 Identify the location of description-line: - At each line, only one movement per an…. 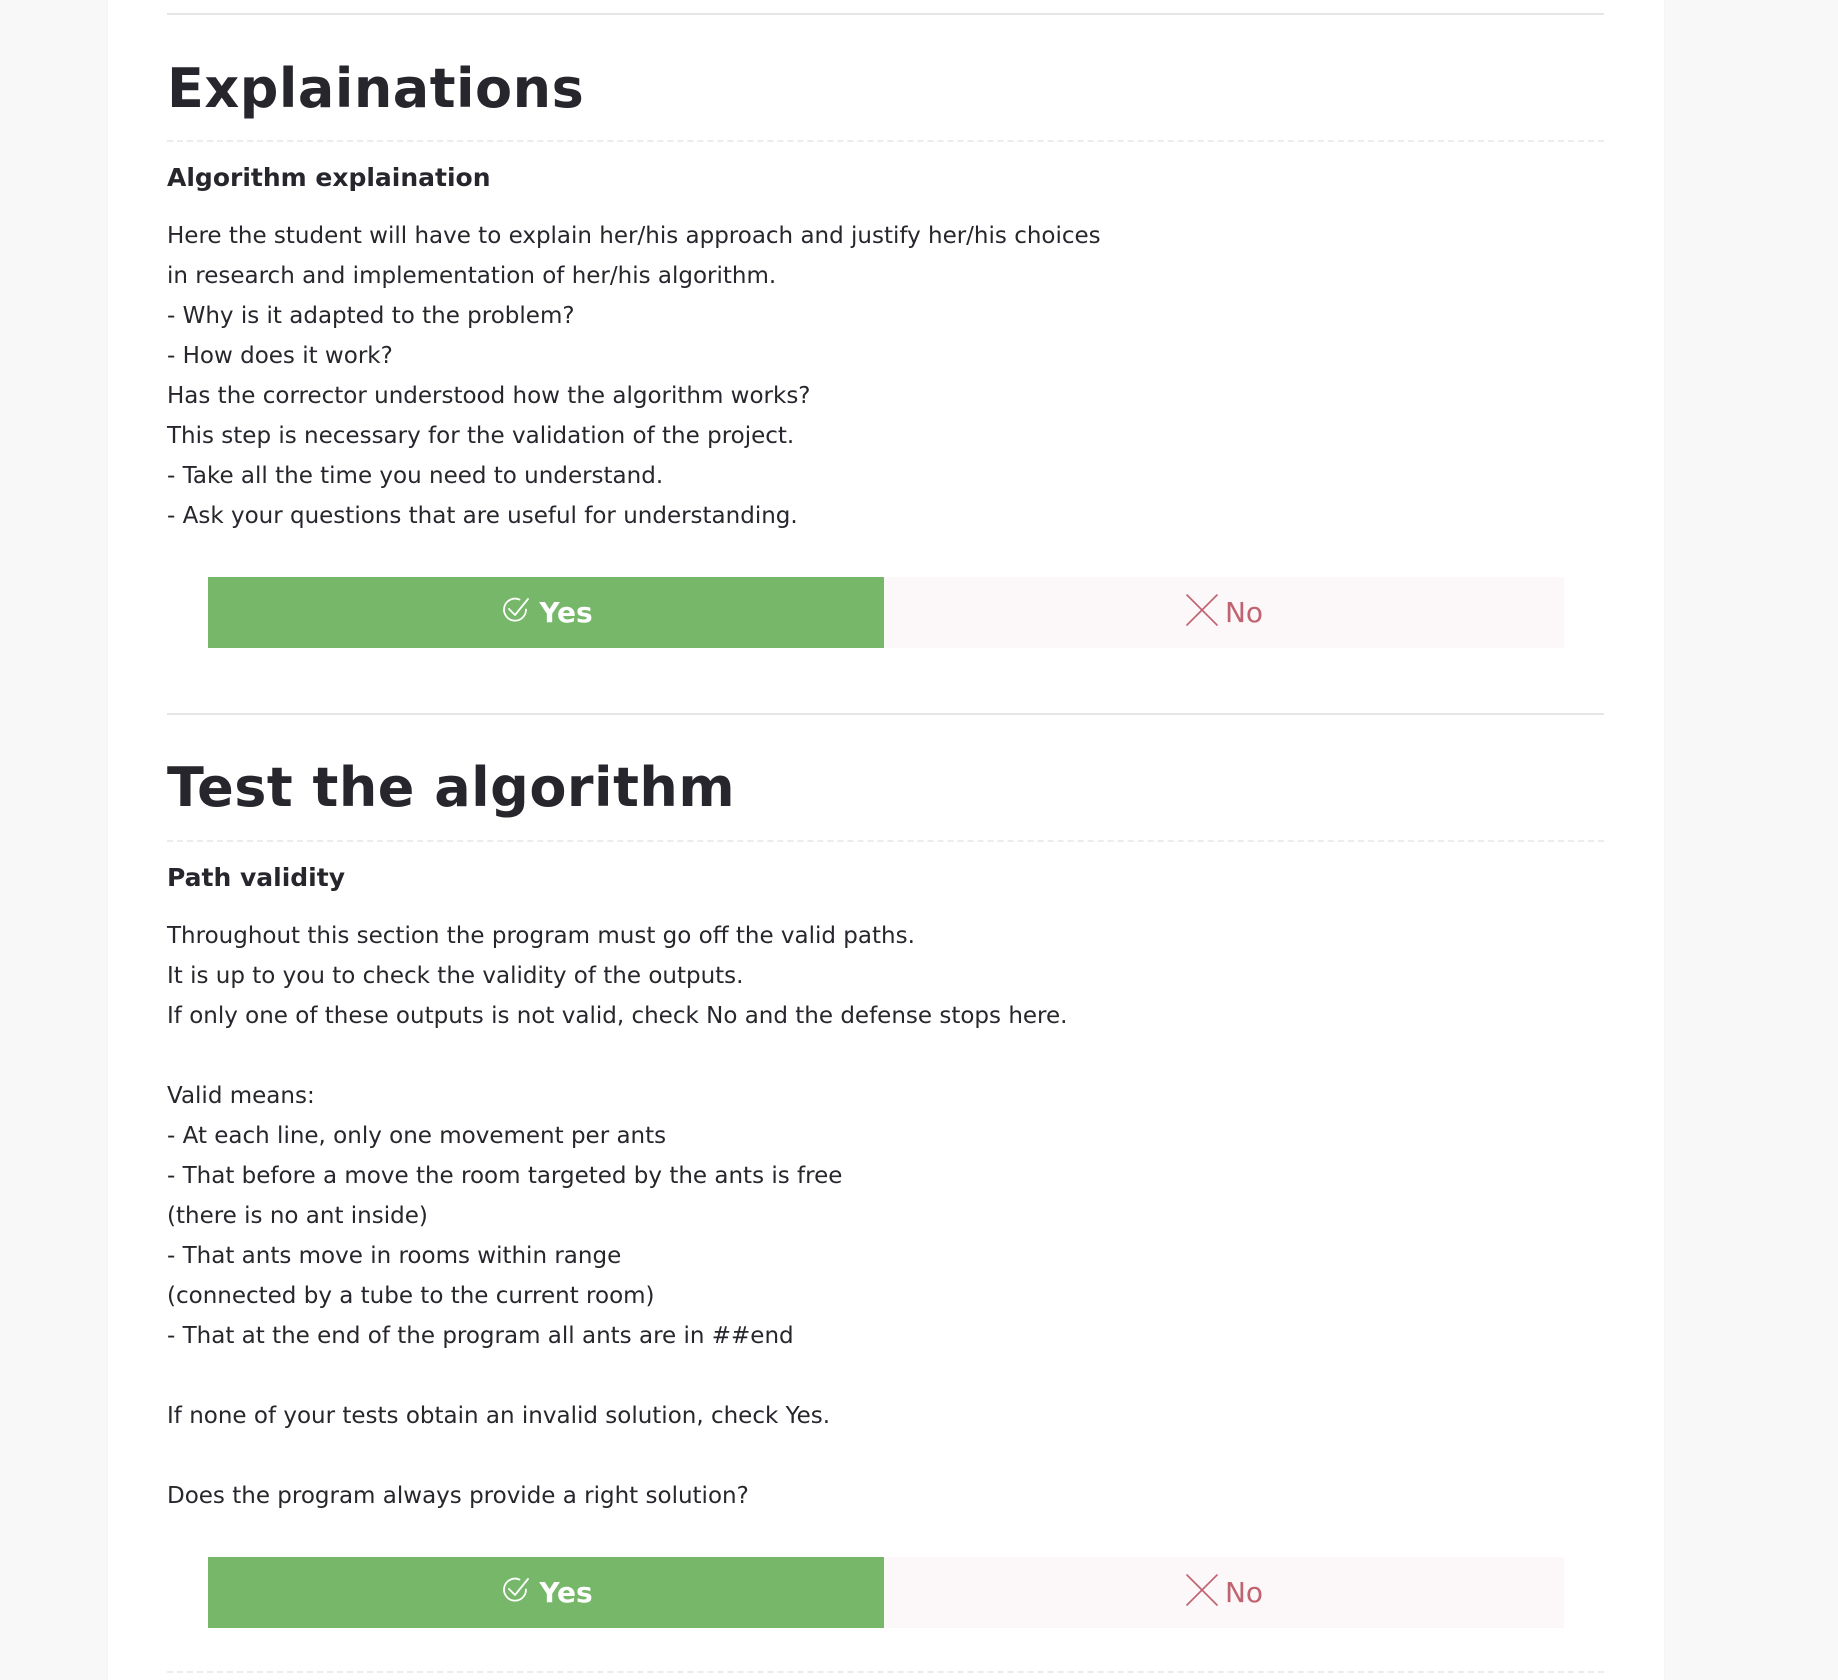
(417, 1136).